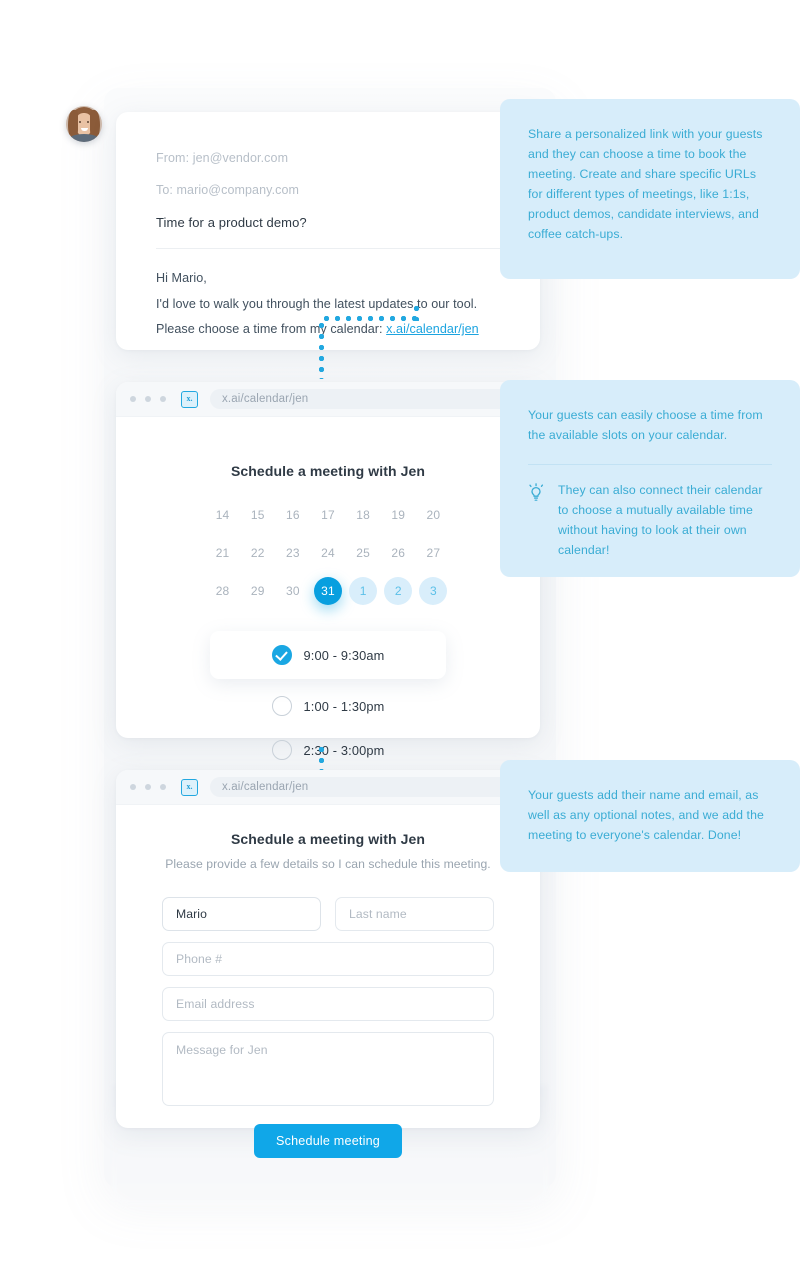 The image size is (800, 1280). Describe the element at coordinates (258, 553) in the screenshot. I see `calendar-day-22: 22` at that location.